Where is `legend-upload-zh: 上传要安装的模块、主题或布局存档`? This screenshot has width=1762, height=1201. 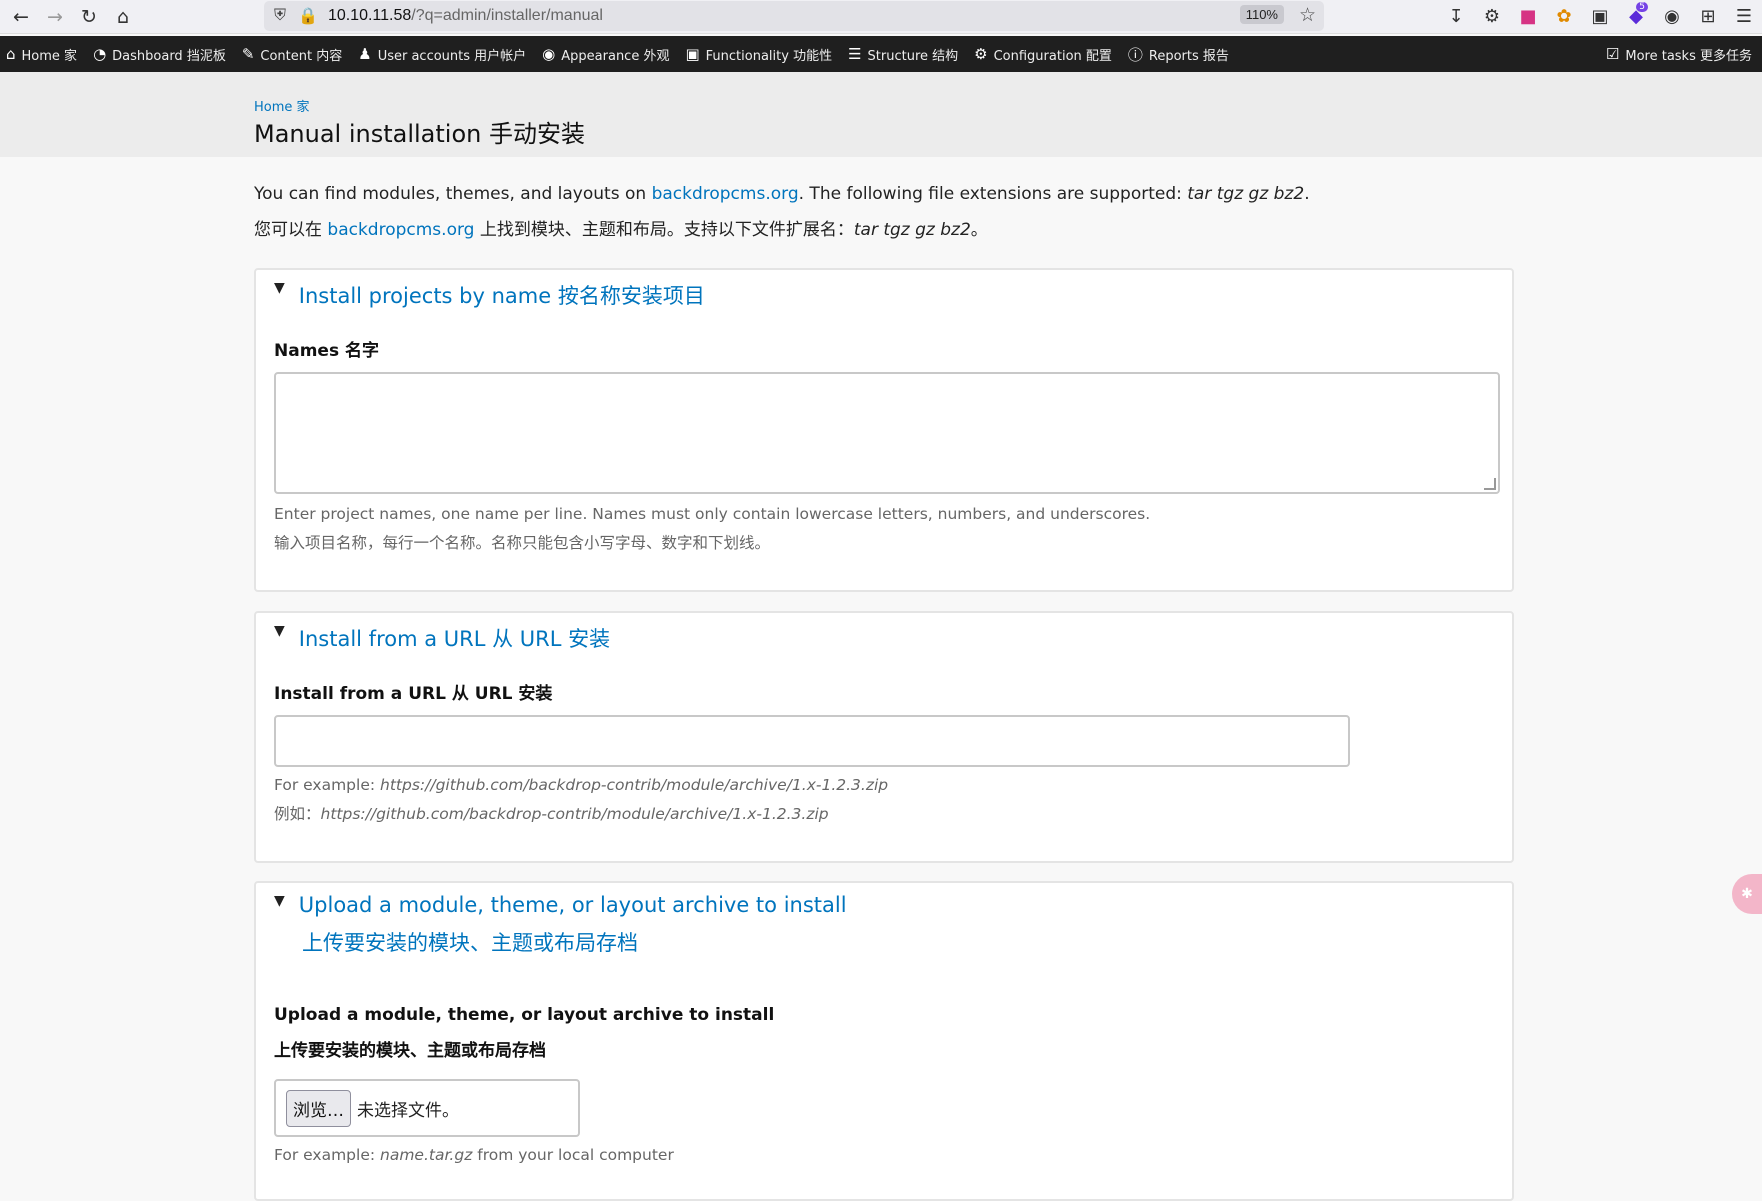 legend-upload-zh: 上传要安装的模块、主题或布局存档 is located at coordinates (470, 943).